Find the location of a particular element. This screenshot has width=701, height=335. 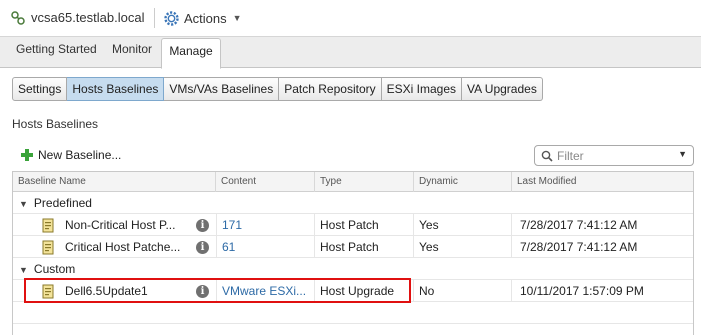

filter-input is located at coordinates (612, 155).